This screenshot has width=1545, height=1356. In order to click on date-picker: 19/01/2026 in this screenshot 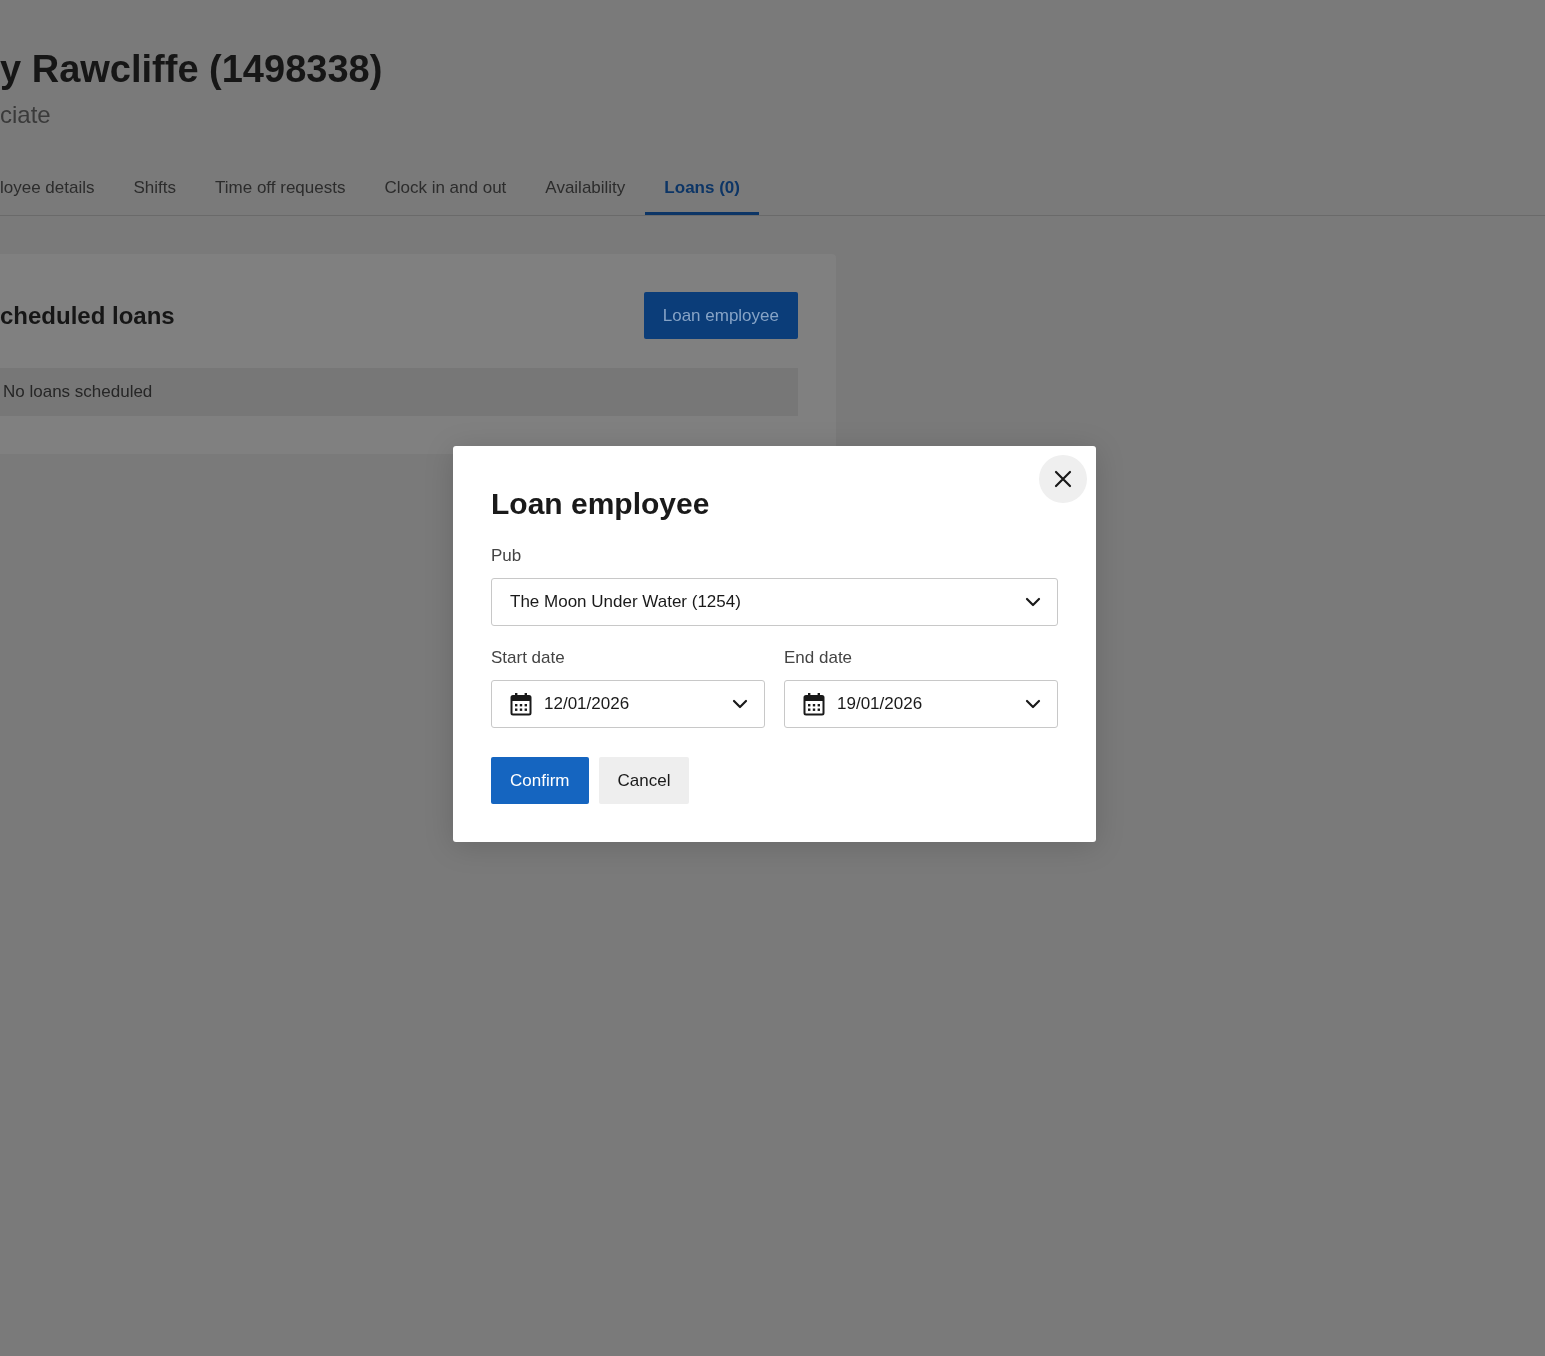, I will do `click(921, 704)`.